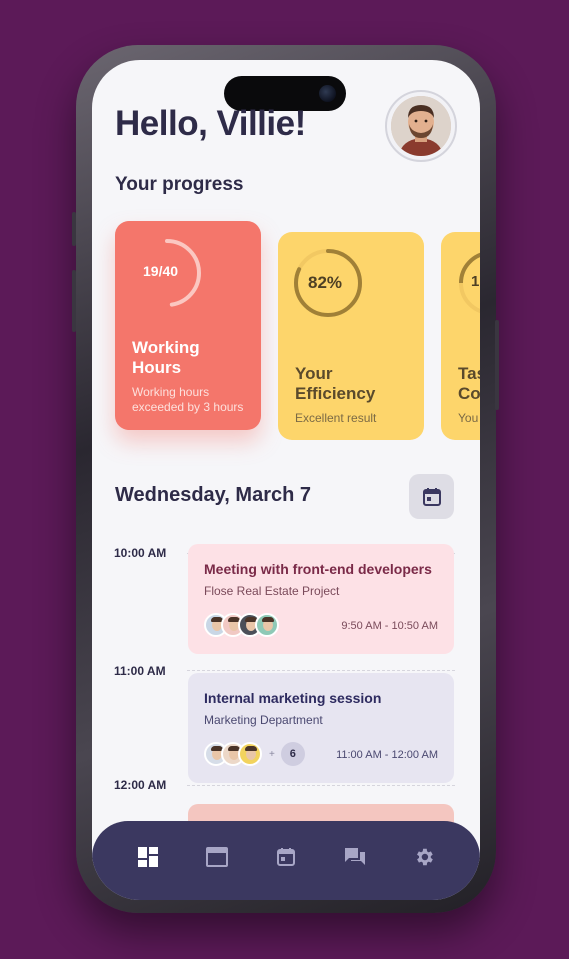 The height and width of the screenshot is (959, 569). What do you see at coordinates (469, 393) in the screenshot?
I see `card-title-line2: Co` at bounding box center [469, 393].